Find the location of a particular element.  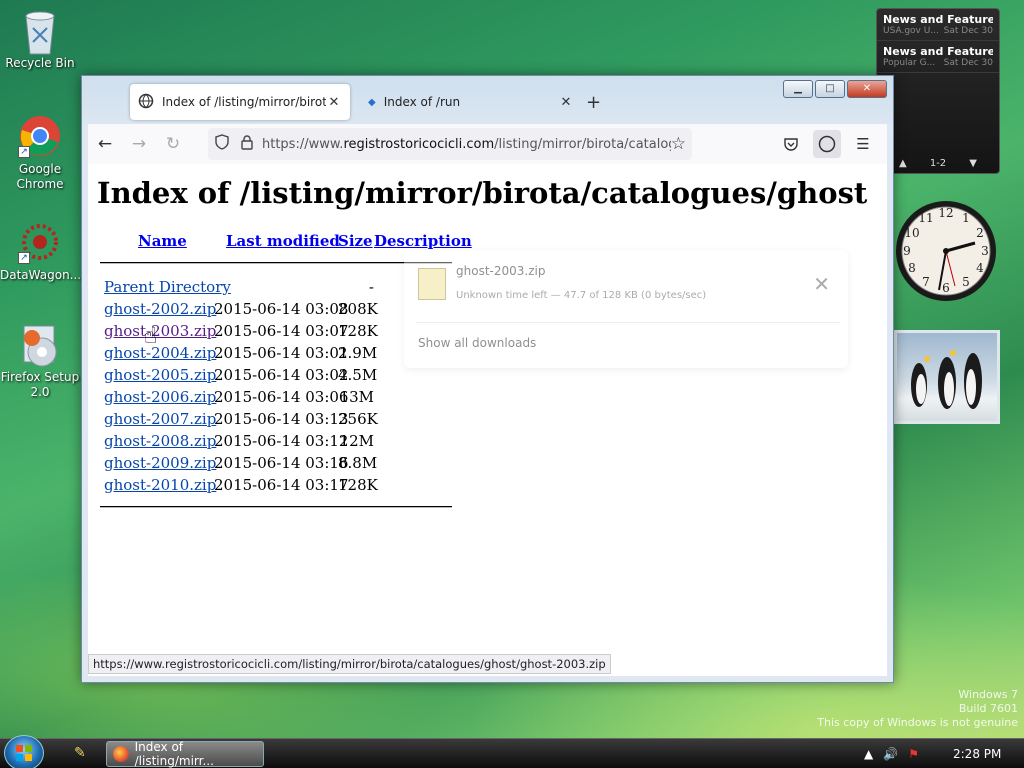

file-link: ghost-2009.zip is located at coordinates (160, 463).